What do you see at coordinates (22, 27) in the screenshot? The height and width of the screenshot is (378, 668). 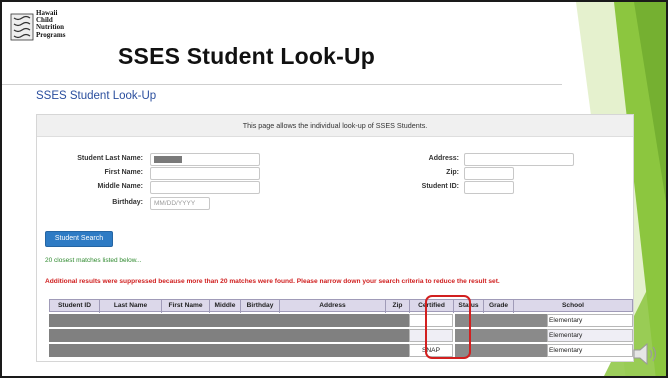 I see `logo-icon` at bounding box center [22, 27].